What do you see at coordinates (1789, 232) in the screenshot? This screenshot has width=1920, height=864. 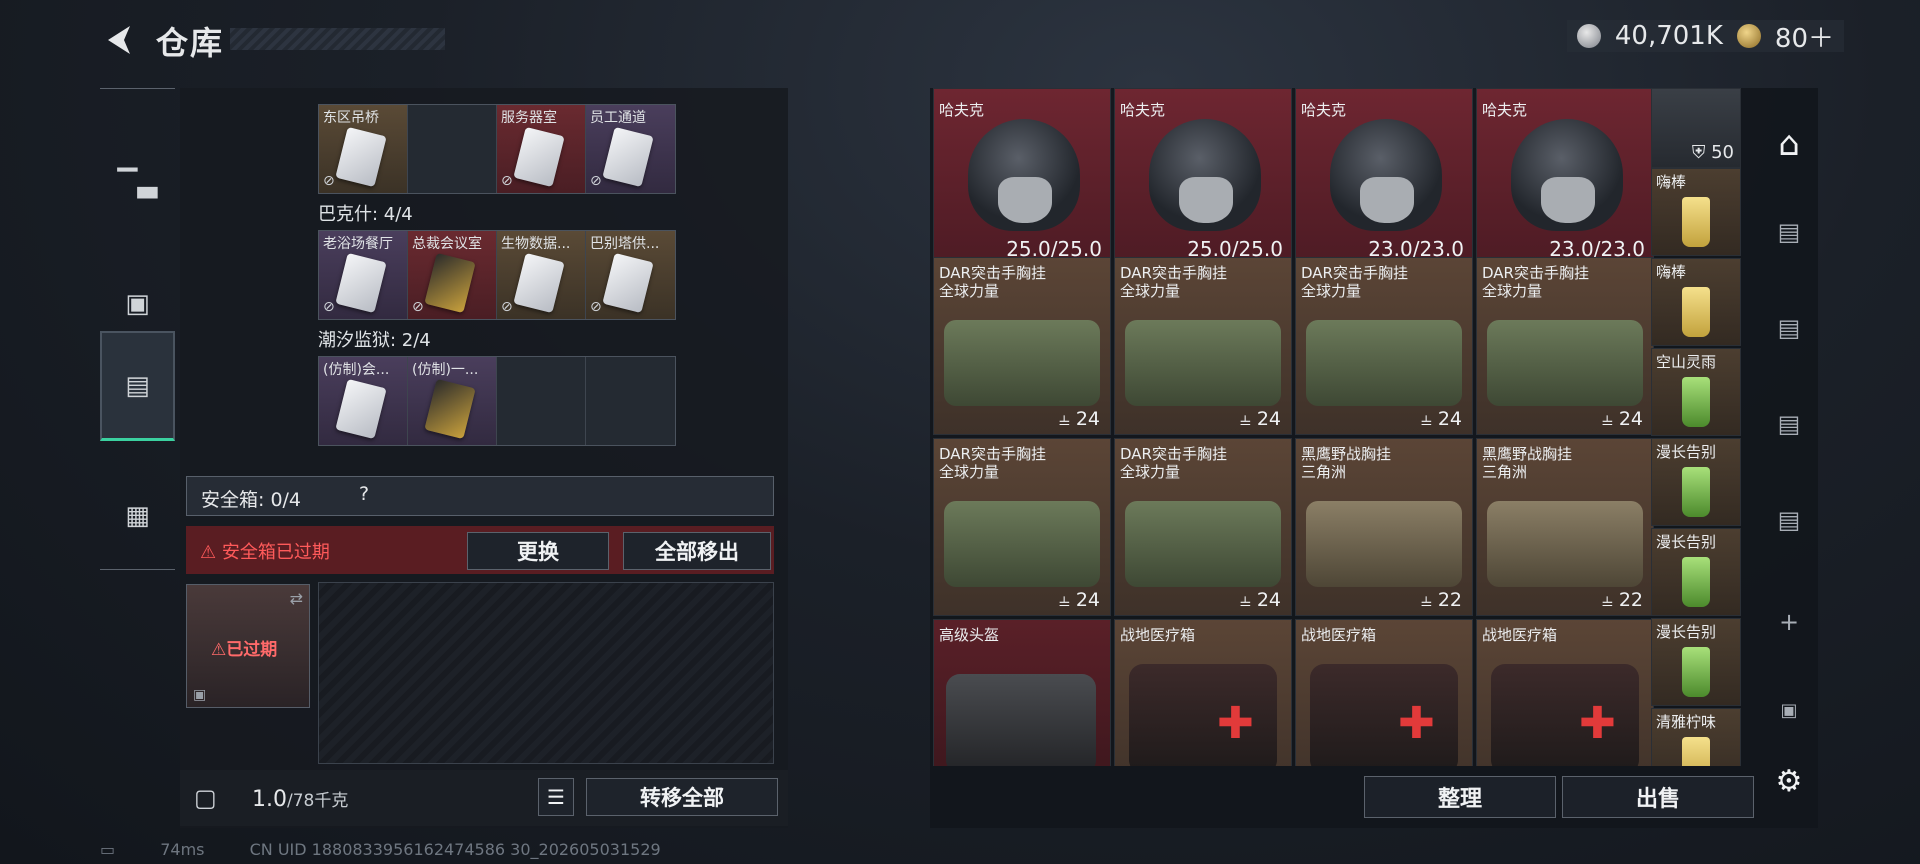 I see `stash-page-iv-icon: ▤` at bounding box center [1789, 232].